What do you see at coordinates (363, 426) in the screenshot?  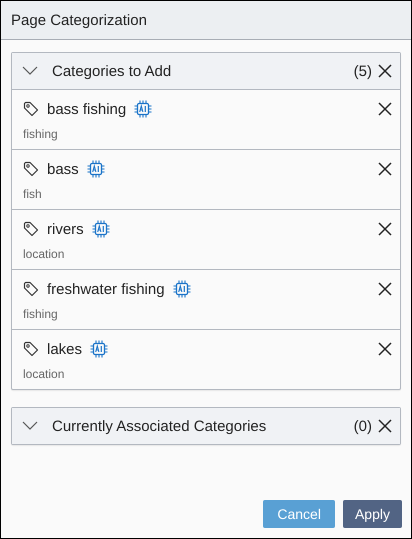 I see `item-count: (0)` at bounding box center [363, 426].